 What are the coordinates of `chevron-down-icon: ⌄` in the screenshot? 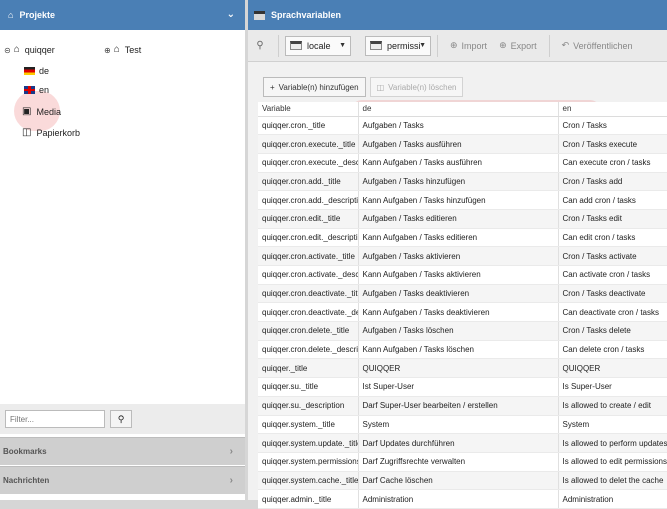 It's located at (231, 14).